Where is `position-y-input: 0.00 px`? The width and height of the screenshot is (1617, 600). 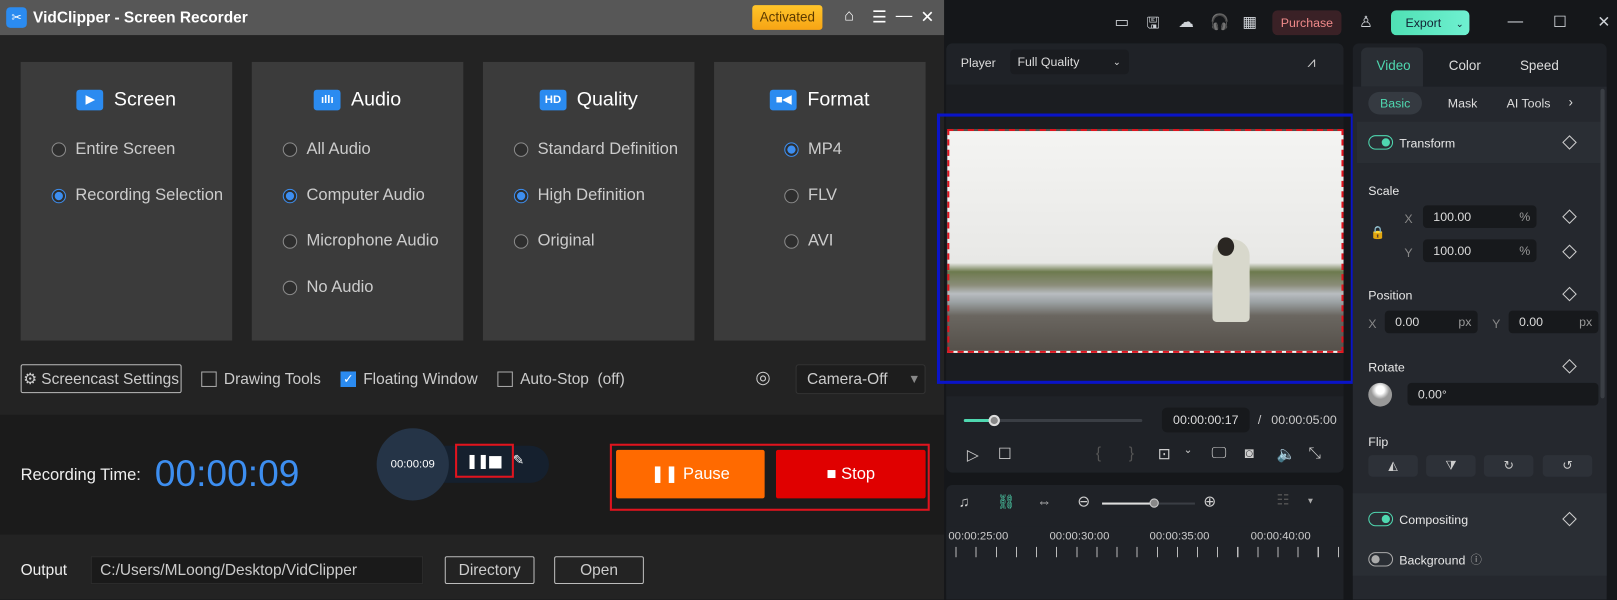
position-y-input: 0.00 px is located at coordinates (1553, 322).